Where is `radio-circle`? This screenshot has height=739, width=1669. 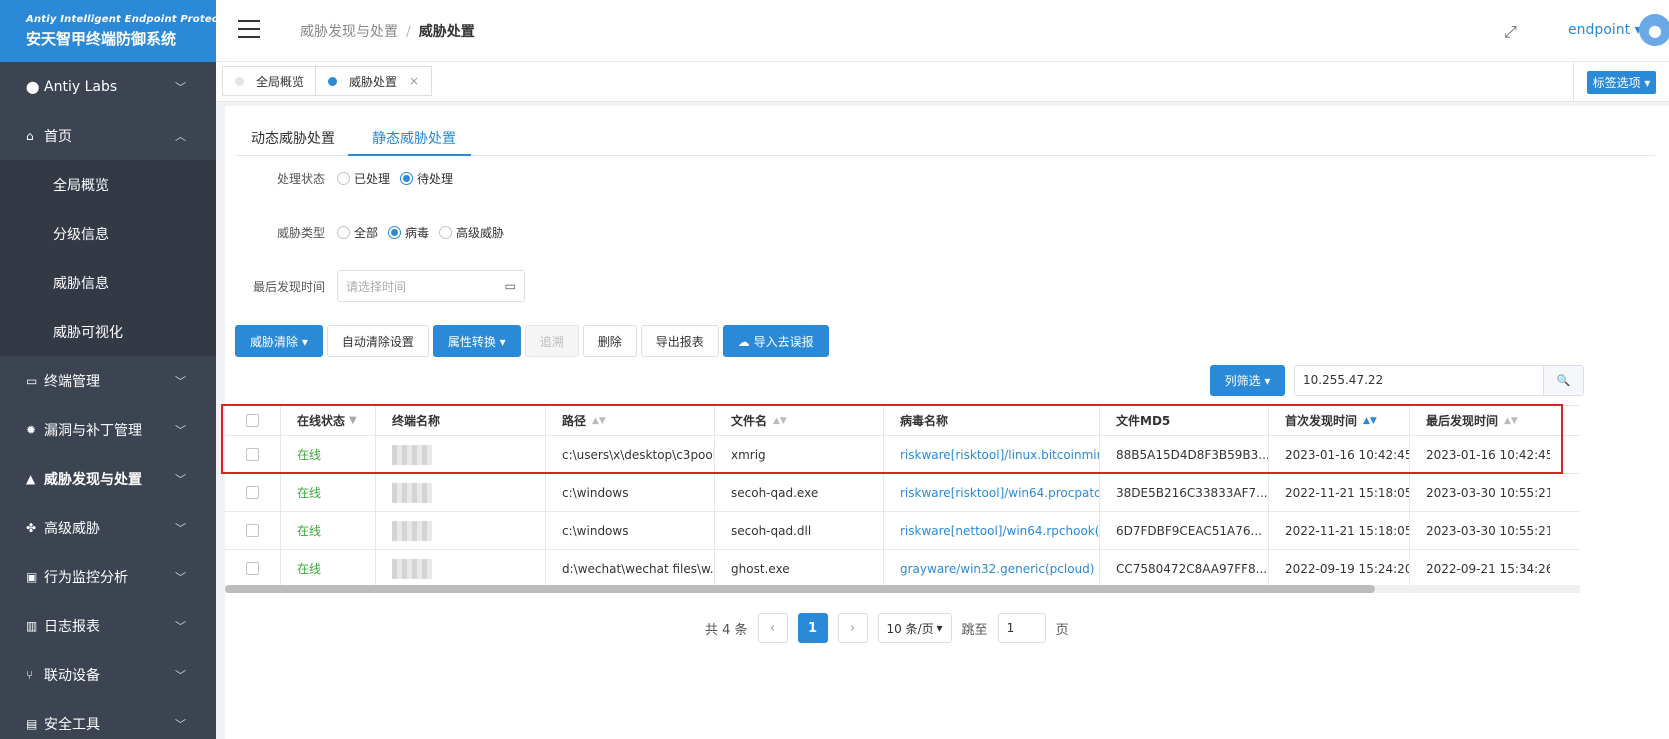
radio-circle is located at coordinates (343, 178).